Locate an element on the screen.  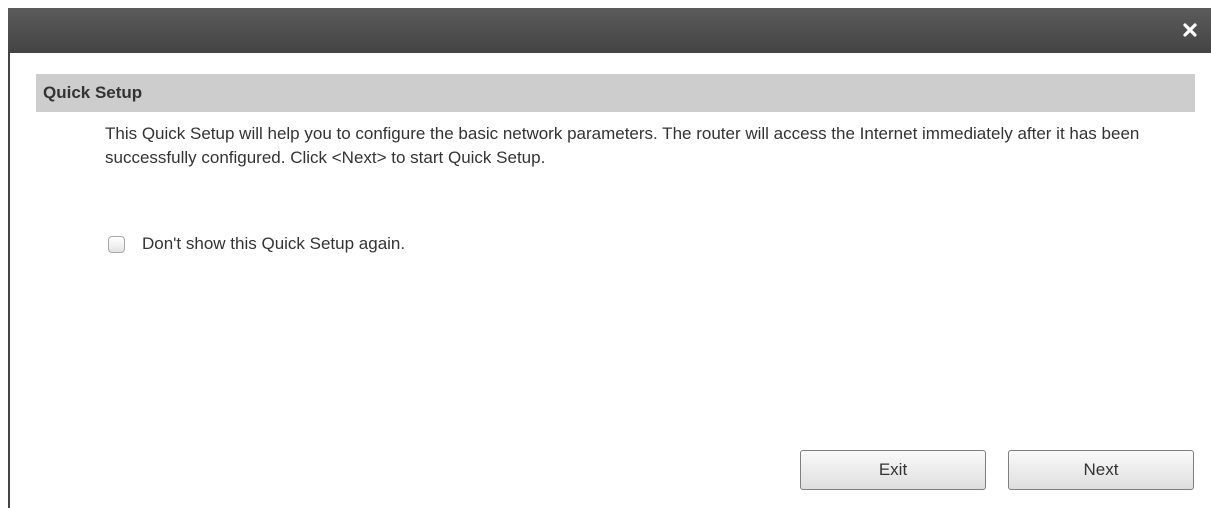
section-title: Quick Setup is located at coordinates (93, 92).